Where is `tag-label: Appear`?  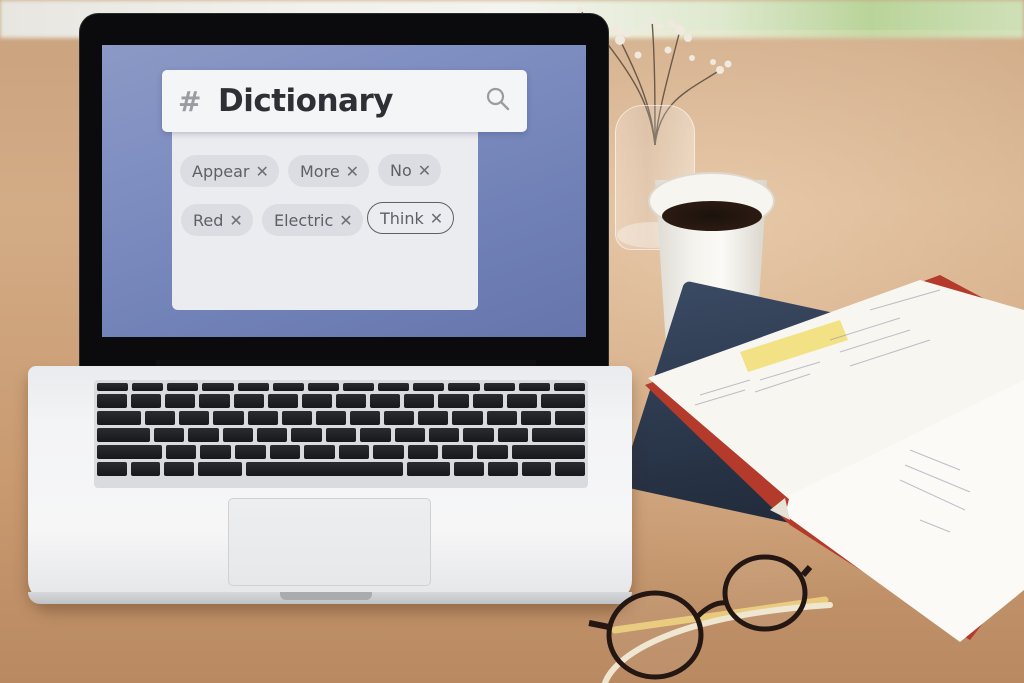
tag-label: Appear is located at coordinates (221, 171).